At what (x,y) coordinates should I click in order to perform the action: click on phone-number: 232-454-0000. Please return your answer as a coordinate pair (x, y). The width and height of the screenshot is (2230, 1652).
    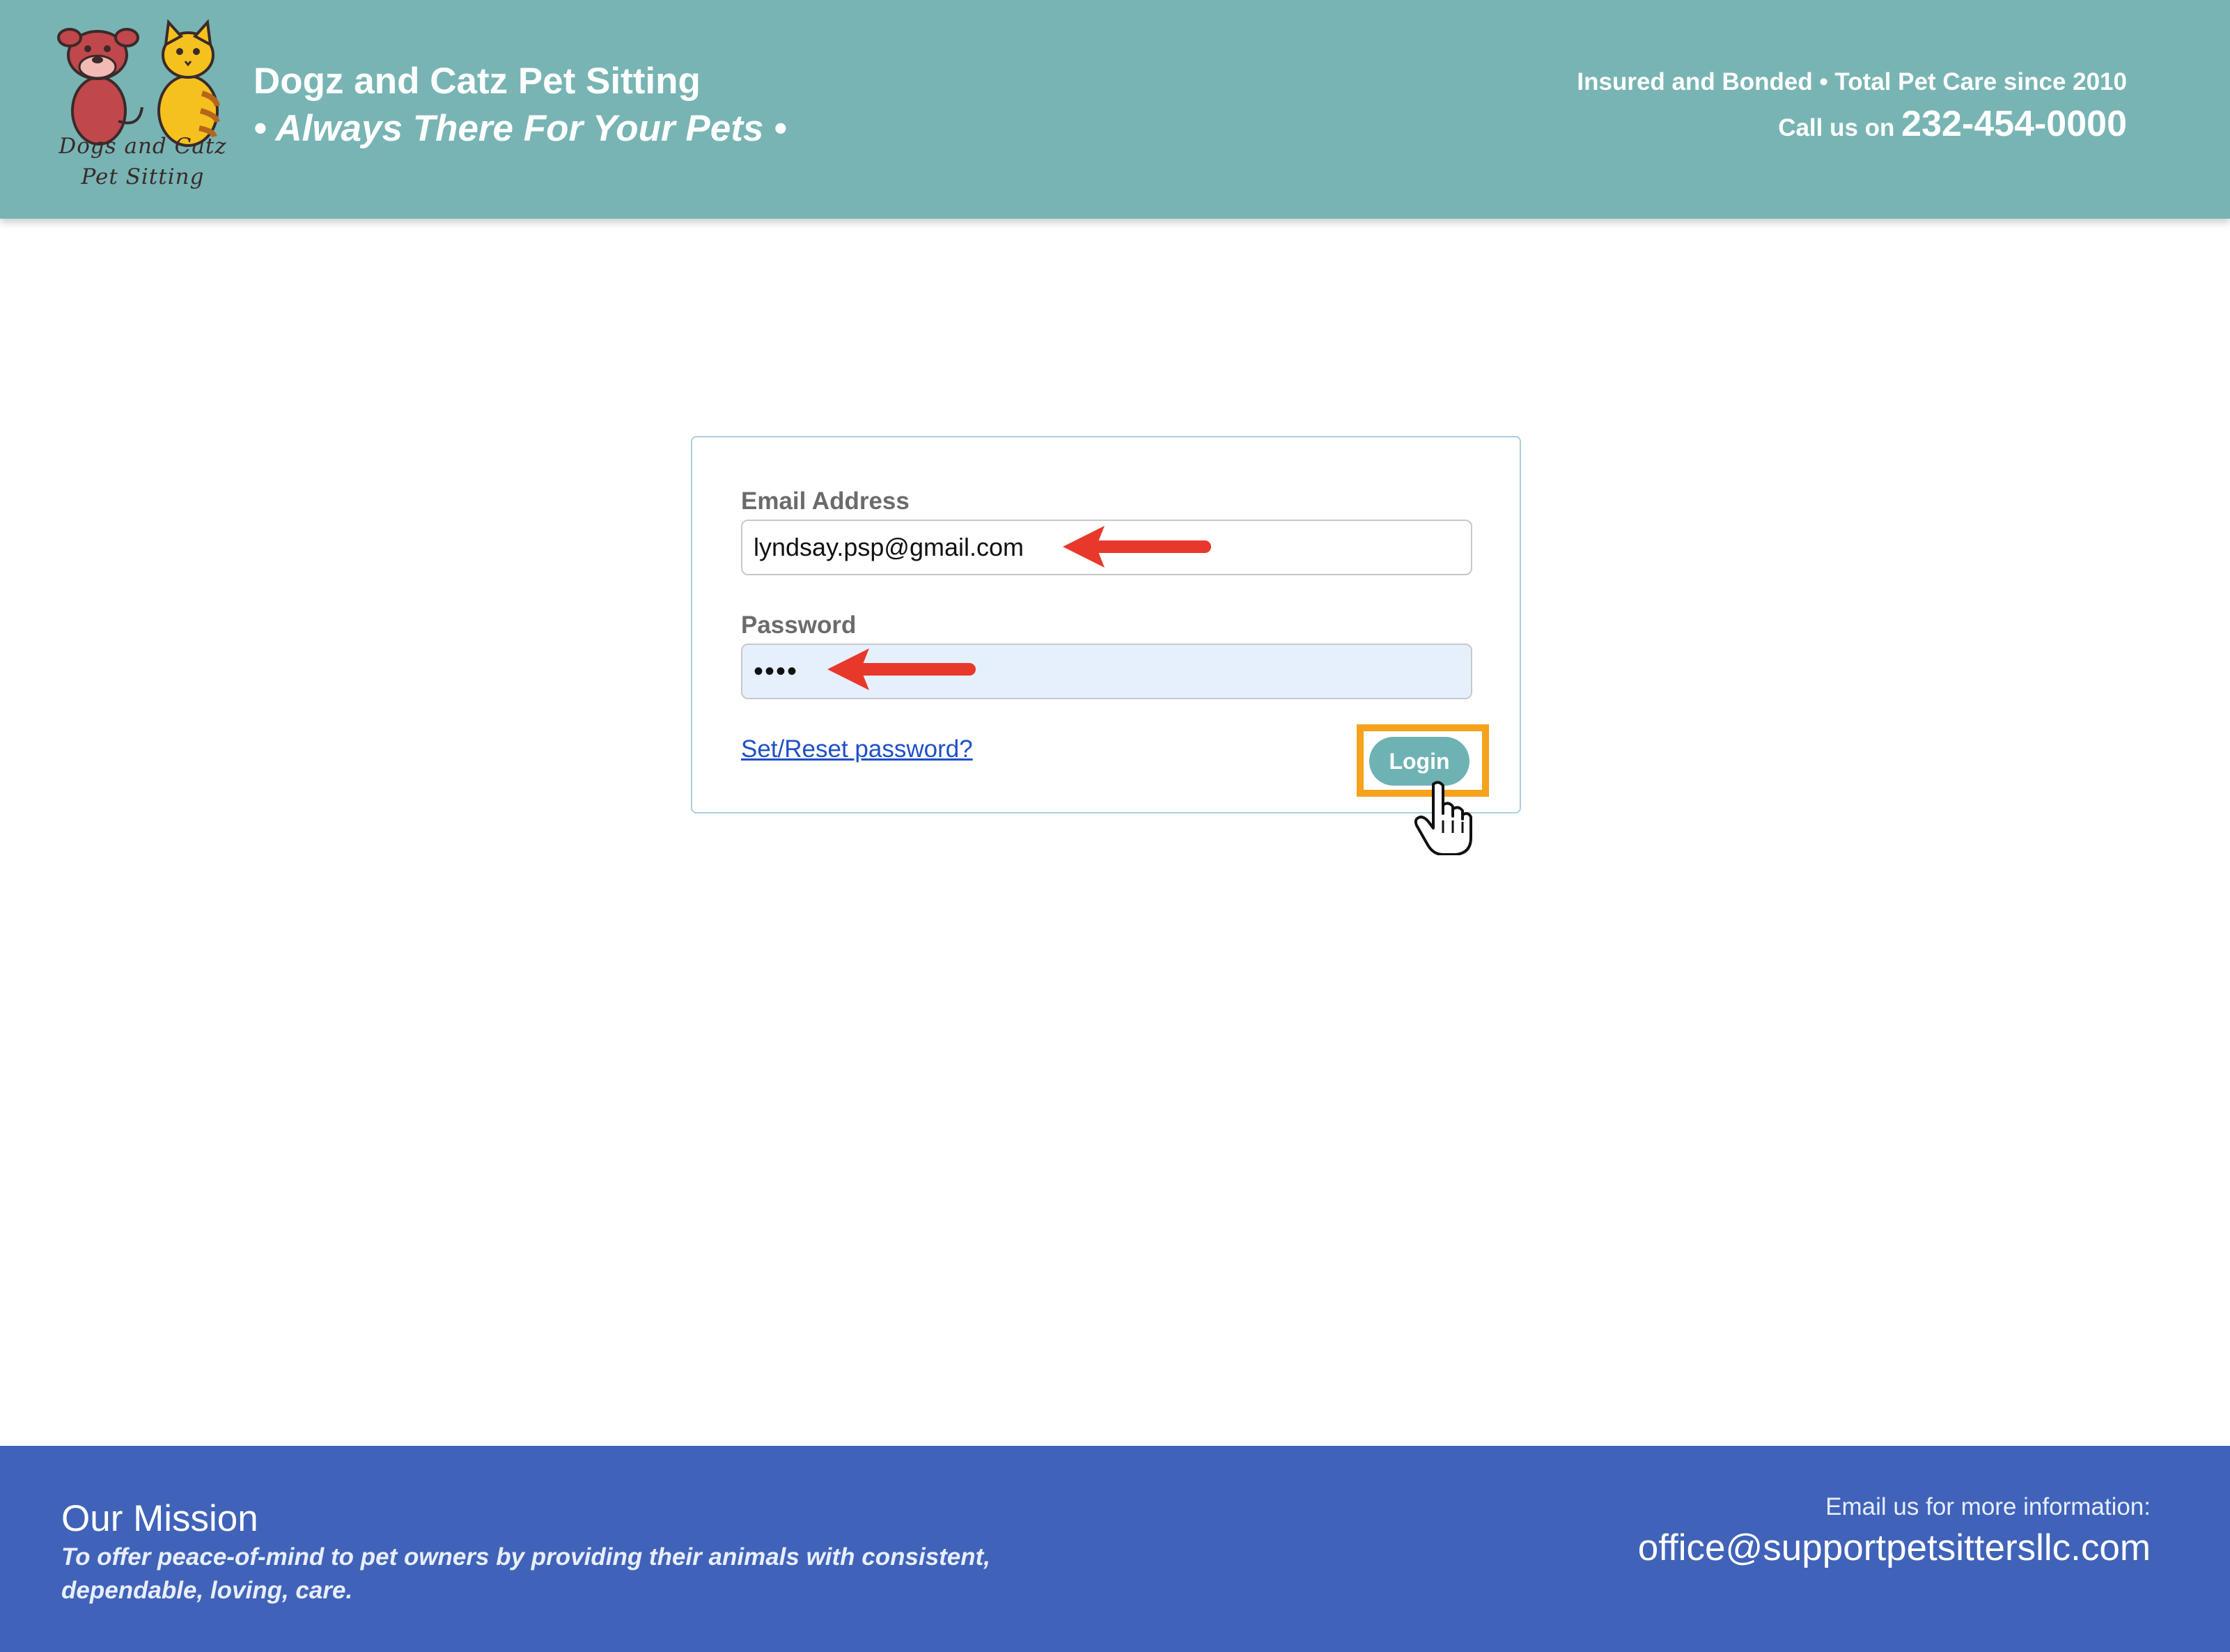
    Looking at the image, I should click on (2014, 124).